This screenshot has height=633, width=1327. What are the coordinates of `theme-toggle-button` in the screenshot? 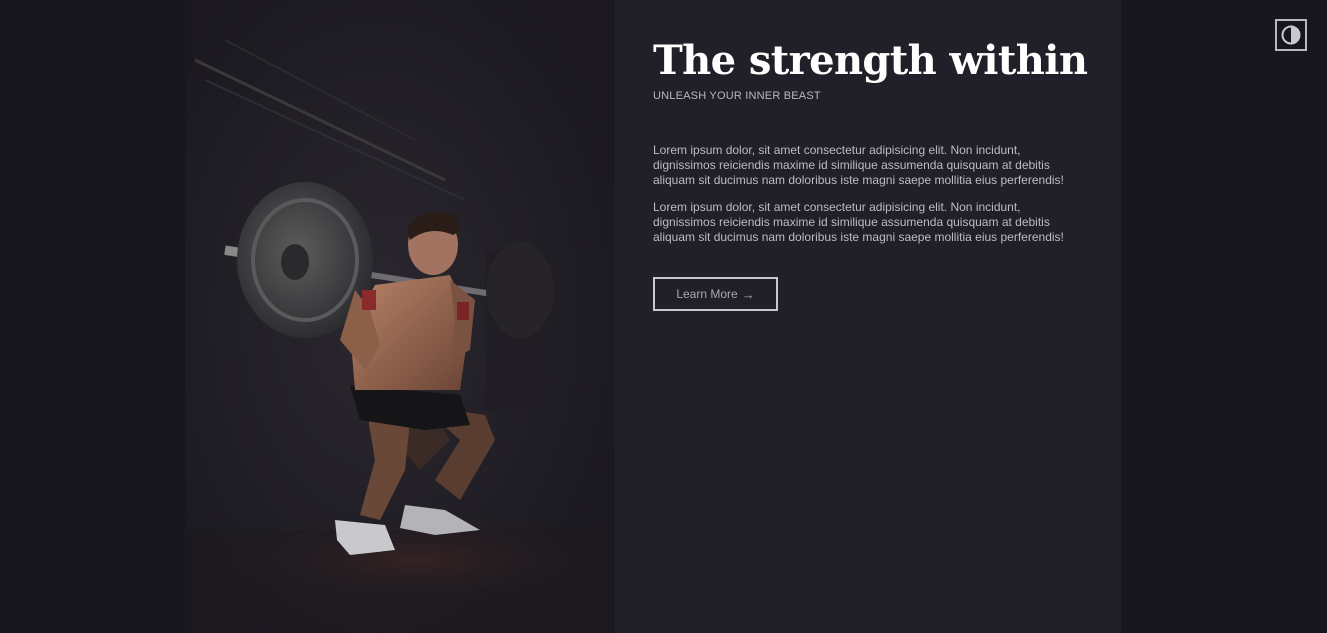 It's located at (1291, 35).